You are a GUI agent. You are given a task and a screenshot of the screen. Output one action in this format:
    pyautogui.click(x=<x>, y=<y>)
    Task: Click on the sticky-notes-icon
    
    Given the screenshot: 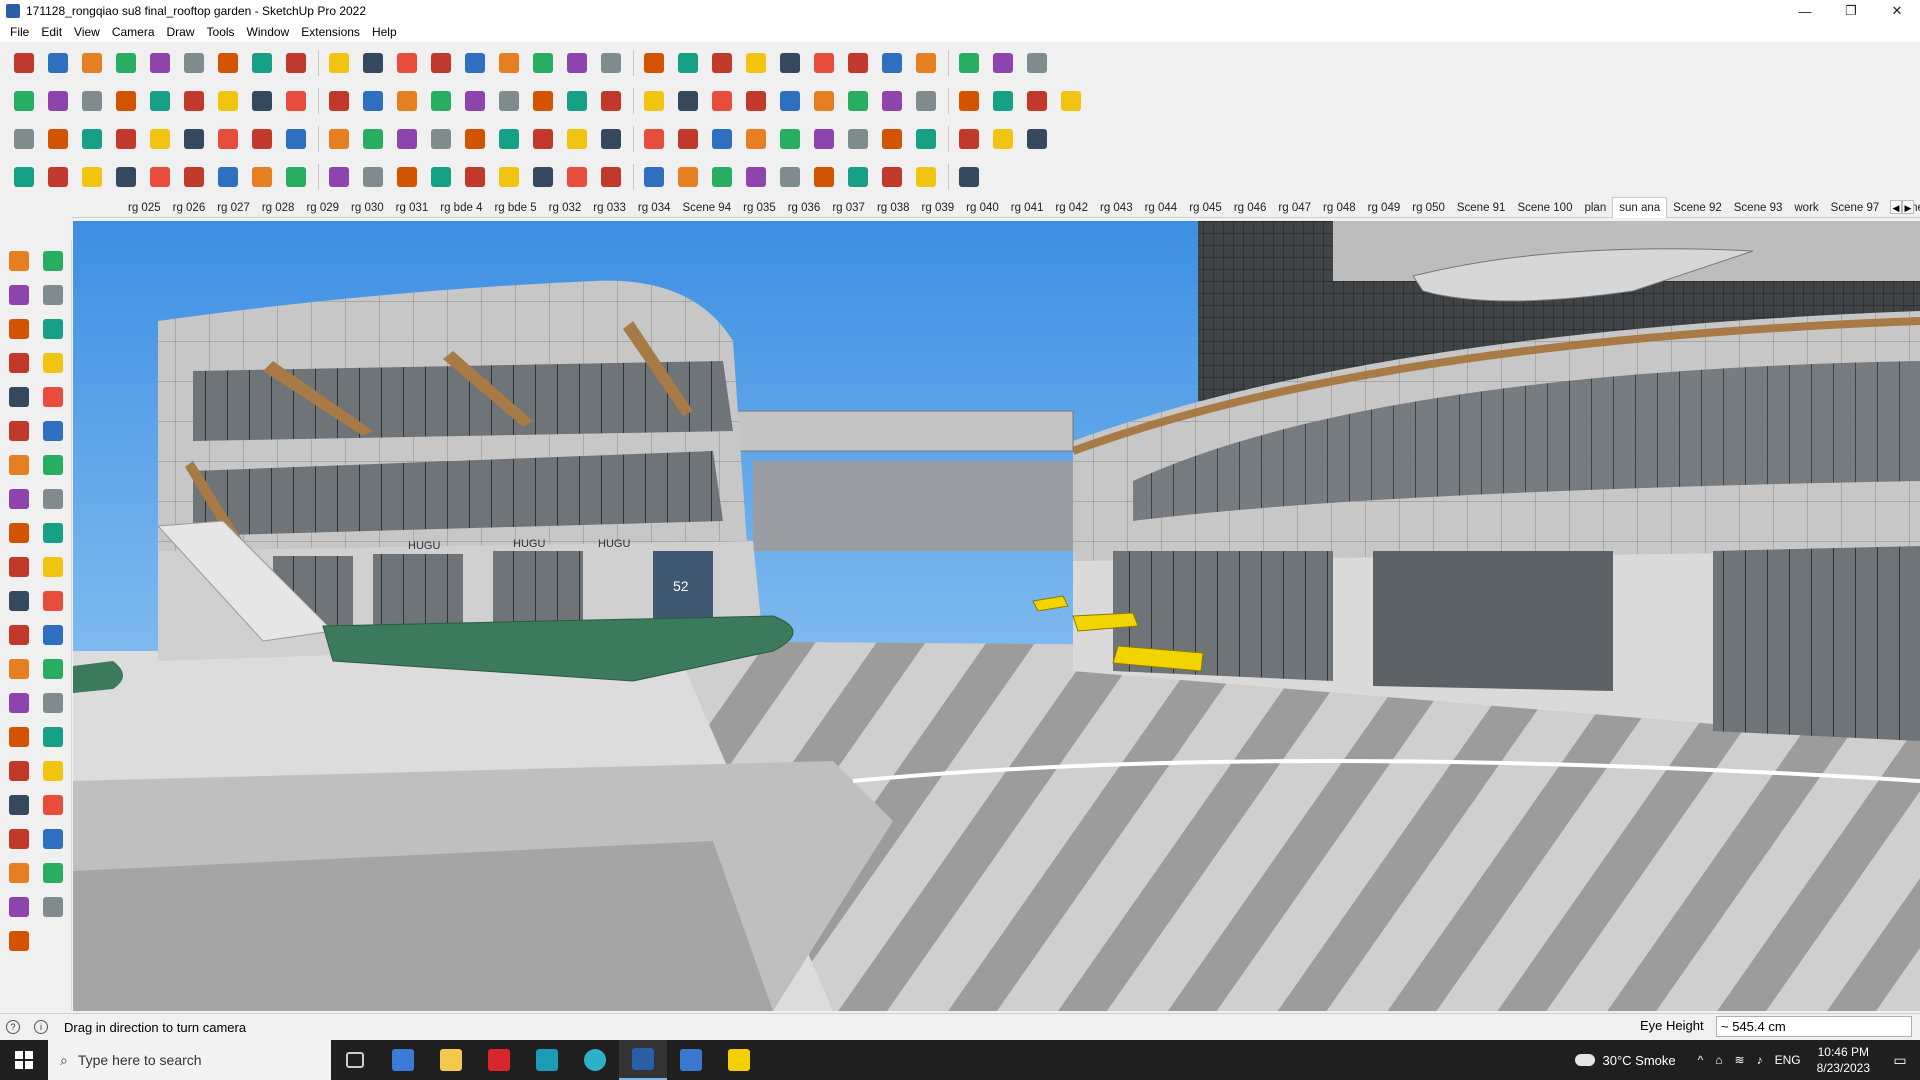 What is the action you would take?
    pyautogui.click(x=739, y=1060)
    